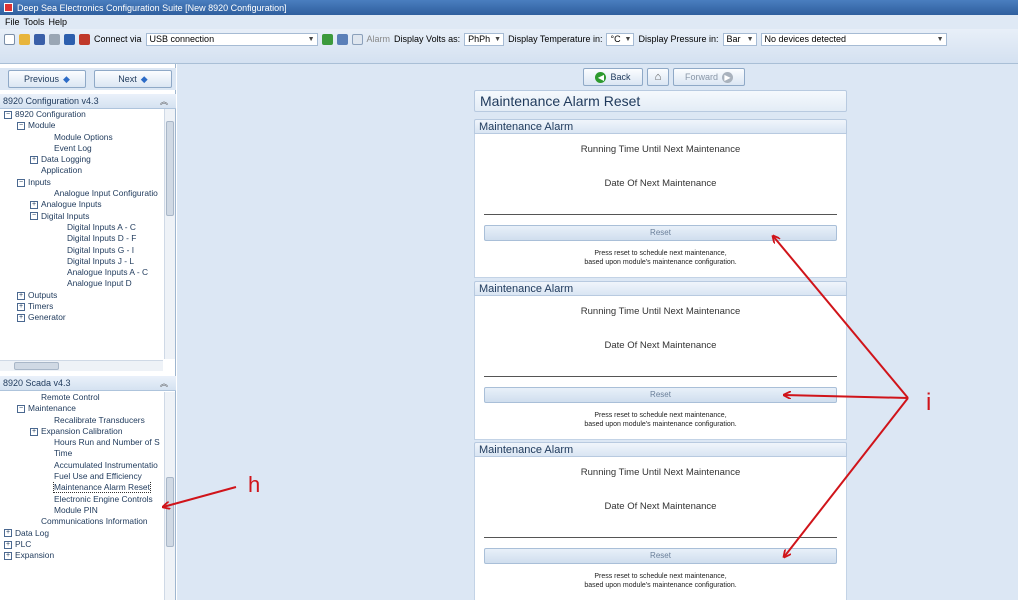 The image size is (1018, 600). What do you see at coordinates (342, 39) in the screenshot?
I see `chart-icon` at bounding box center [342, 39].